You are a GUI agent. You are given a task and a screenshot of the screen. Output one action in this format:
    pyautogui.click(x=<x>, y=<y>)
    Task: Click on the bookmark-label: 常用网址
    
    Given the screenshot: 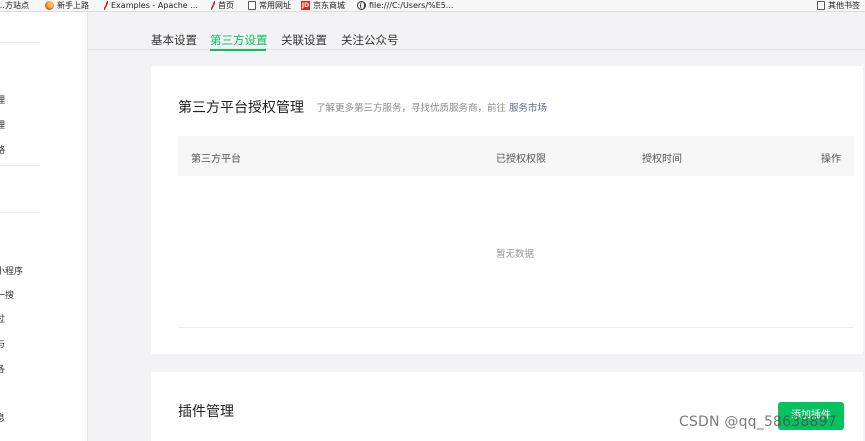 What is the action you would take?
    pyautogui.click(x=275, y=5)
    